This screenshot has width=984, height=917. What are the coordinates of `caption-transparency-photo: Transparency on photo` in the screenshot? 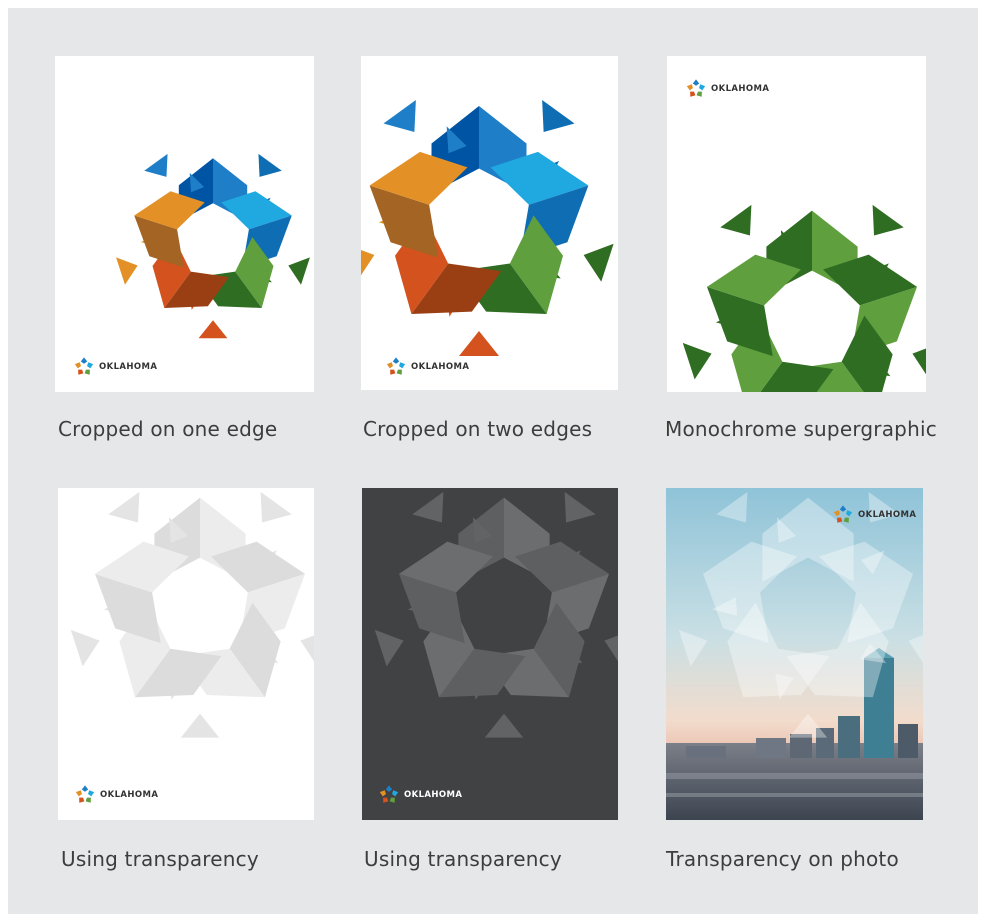 It's located at (782, 859).